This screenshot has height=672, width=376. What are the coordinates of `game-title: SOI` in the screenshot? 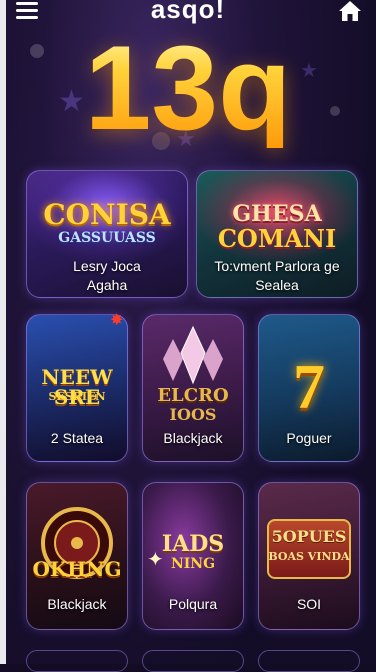 It's located at (309, 604).